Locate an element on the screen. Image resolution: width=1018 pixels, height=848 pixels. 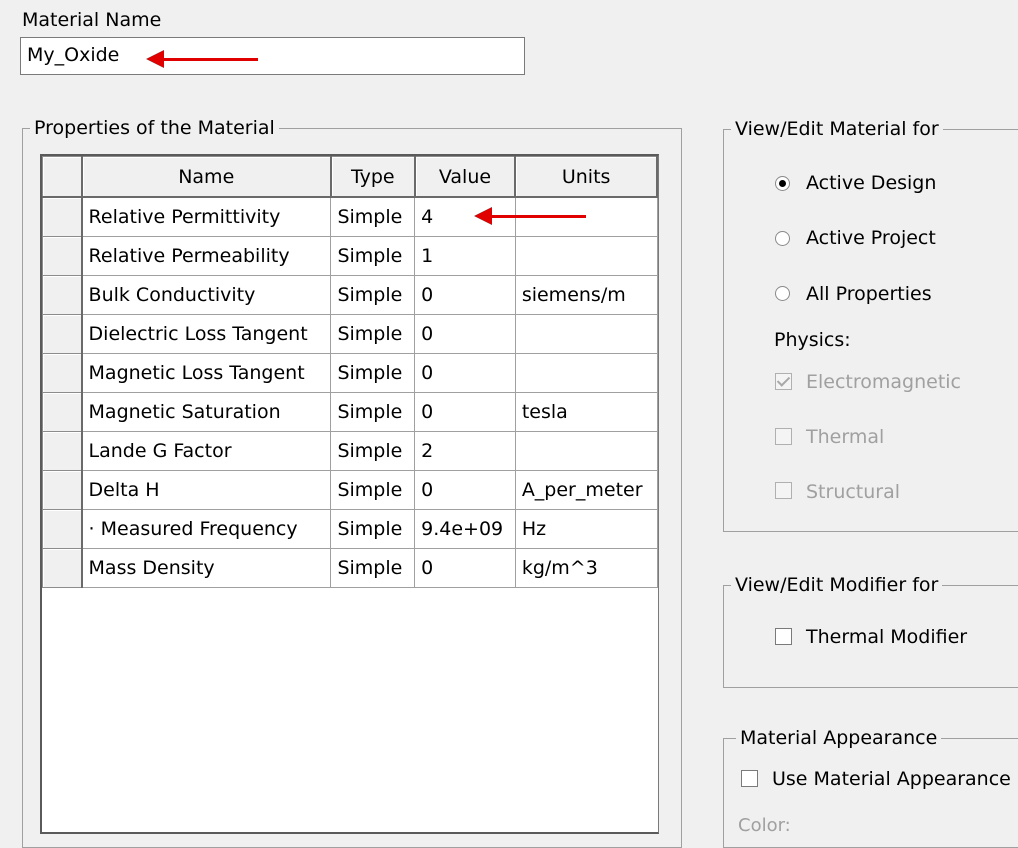
cell-name: Lande G Factor is located at coordinates (206, 450).